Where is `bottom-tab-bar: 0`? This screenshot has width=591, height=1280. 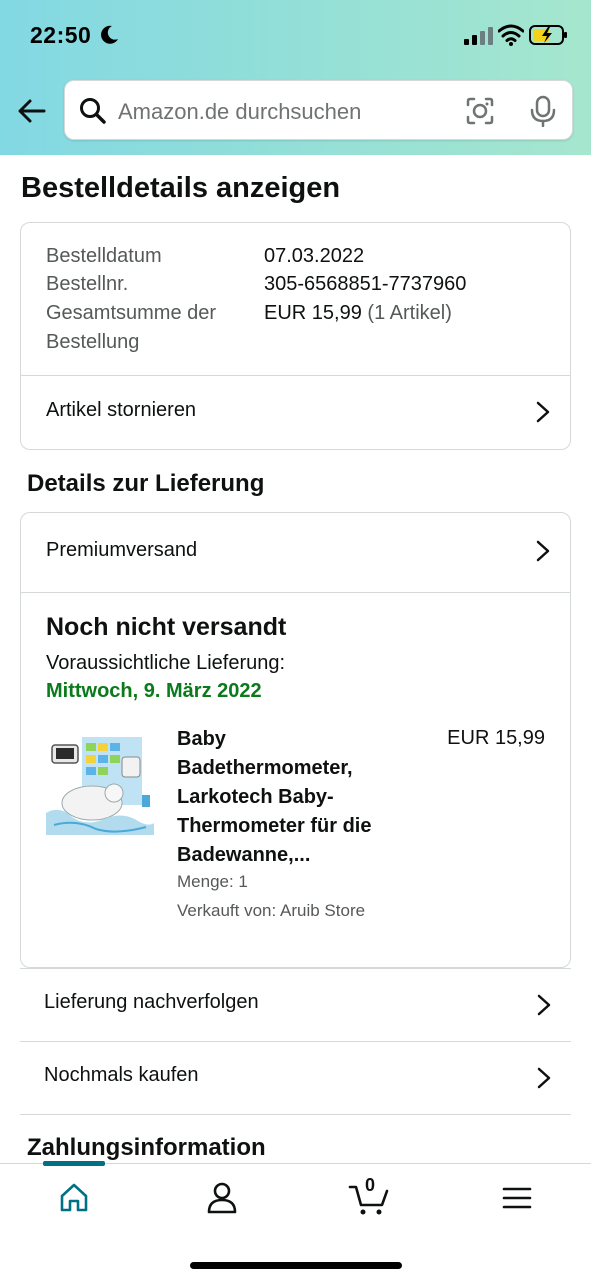
bottom-tab-bar: 0 is located at coordinates (295, 1220).